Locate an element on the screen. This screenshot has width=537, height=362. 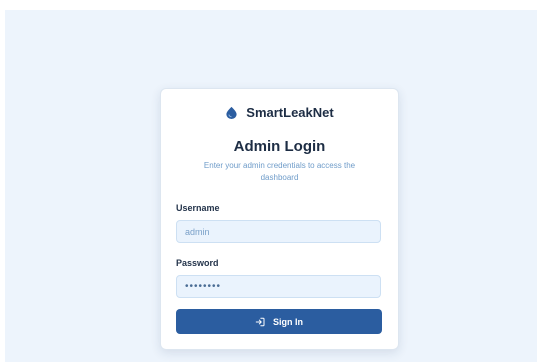
brand-name: SmartLeakNet is located at coordinates (290, 112).